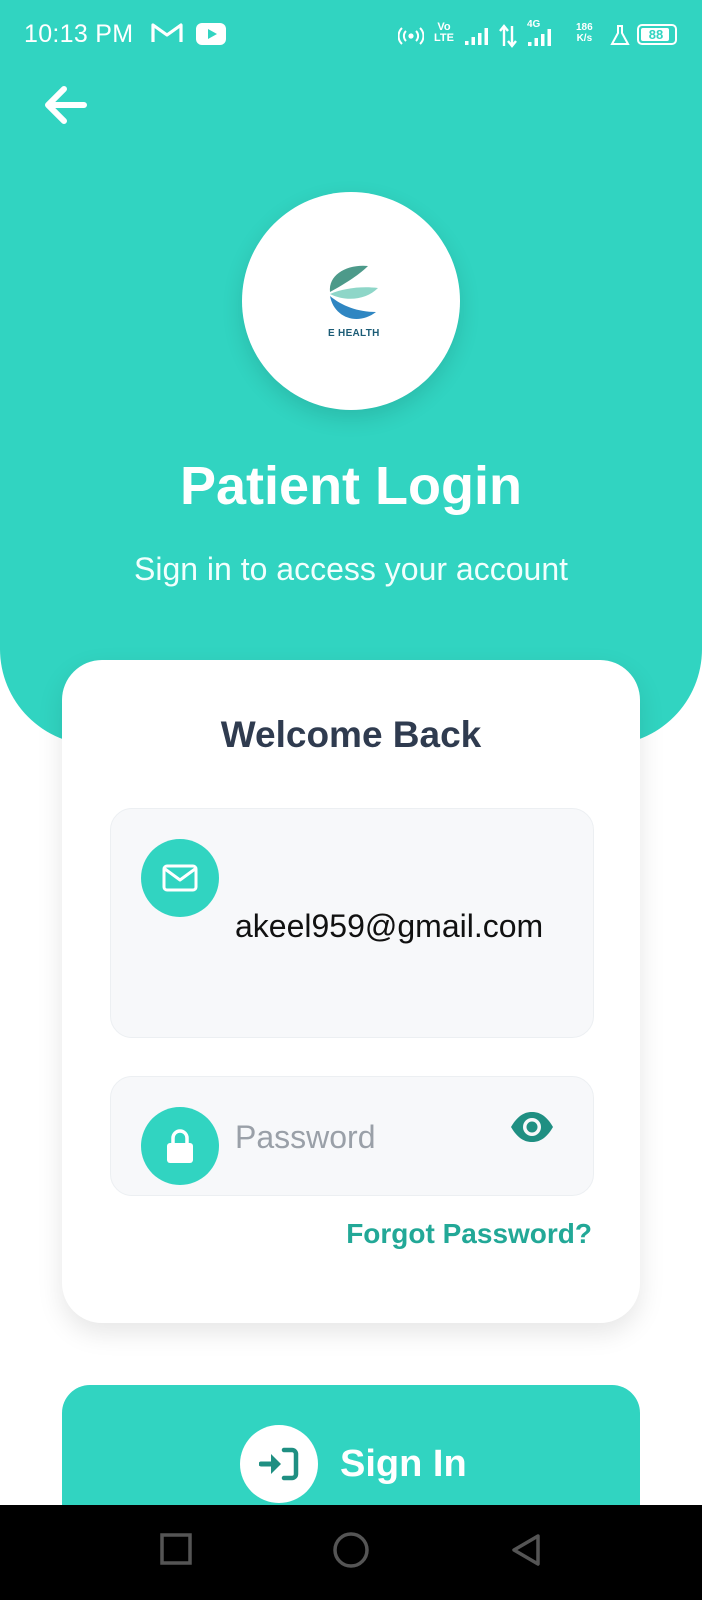  Describe the element at coordinates (411, 36) in the screenshot. I see `hotspot-icon` at that location.